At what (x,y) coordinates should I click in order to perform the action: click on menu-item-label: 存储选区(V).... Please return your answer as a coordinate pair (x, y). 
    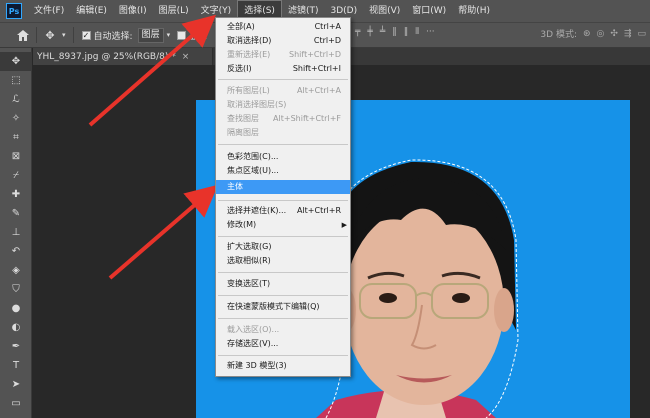
    Looking at the image, I should click on (253, 343).